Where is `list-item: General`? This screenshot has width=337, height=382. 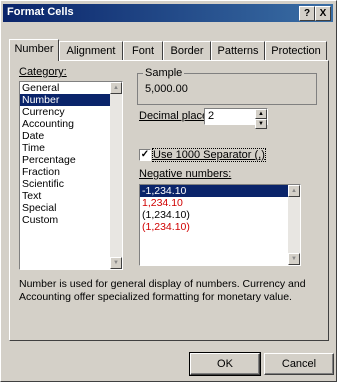 list-item: General is located at coordinates (71, 88).